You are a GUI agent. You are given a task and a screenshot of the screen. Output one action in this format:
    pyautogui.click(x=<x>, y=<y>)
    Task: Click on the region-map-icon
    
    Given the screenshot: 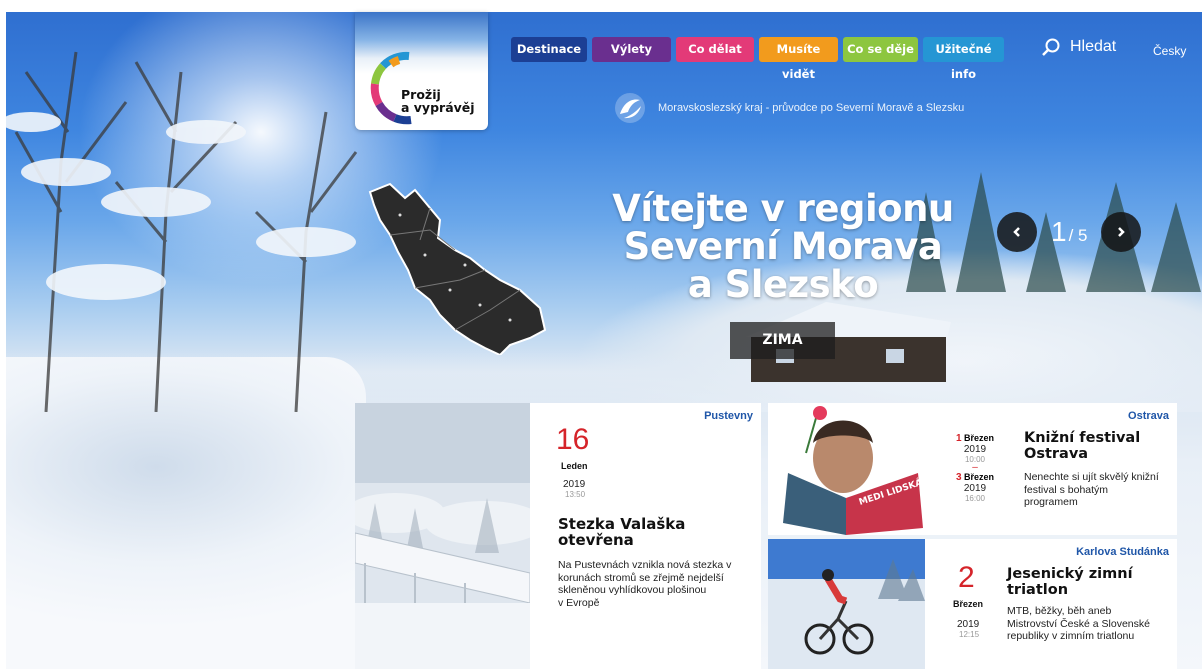 What is the action you would take?
    pyautogui.click(x=455, y=267)
    